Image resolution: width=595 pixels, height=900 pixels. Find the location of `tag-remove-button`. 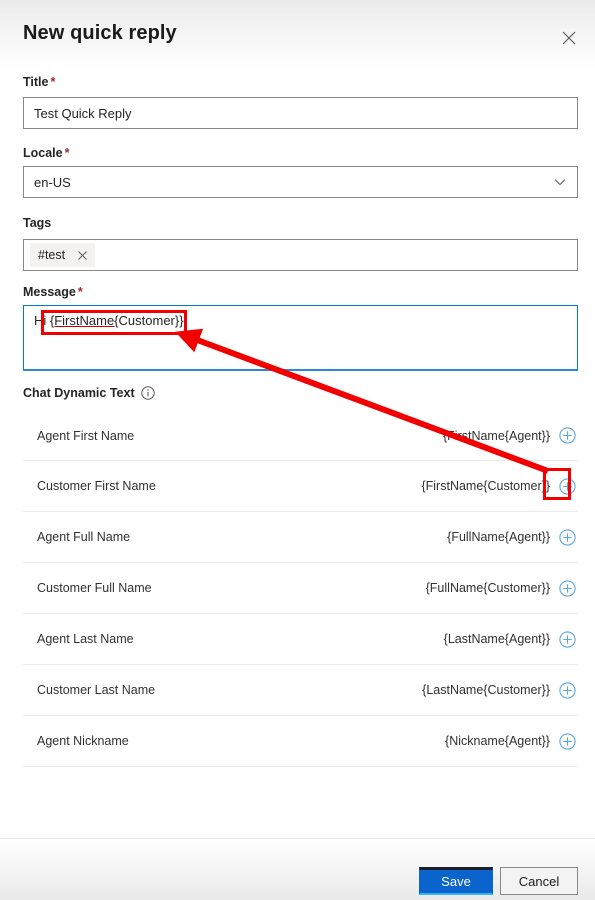

tag-remove-button is located at coordinates (82, 255).